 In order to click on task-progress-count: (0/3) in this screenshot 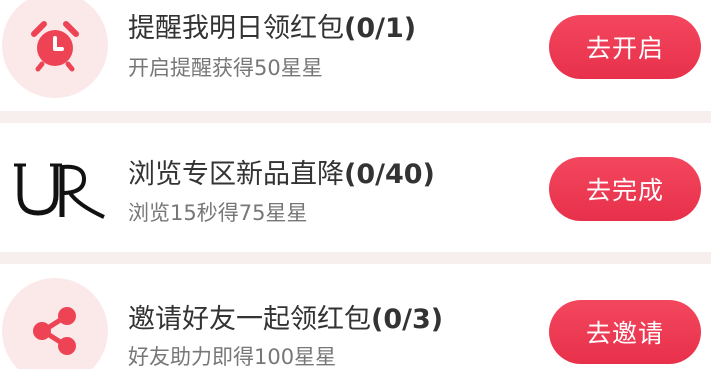, I will do `click(407, 319)`.